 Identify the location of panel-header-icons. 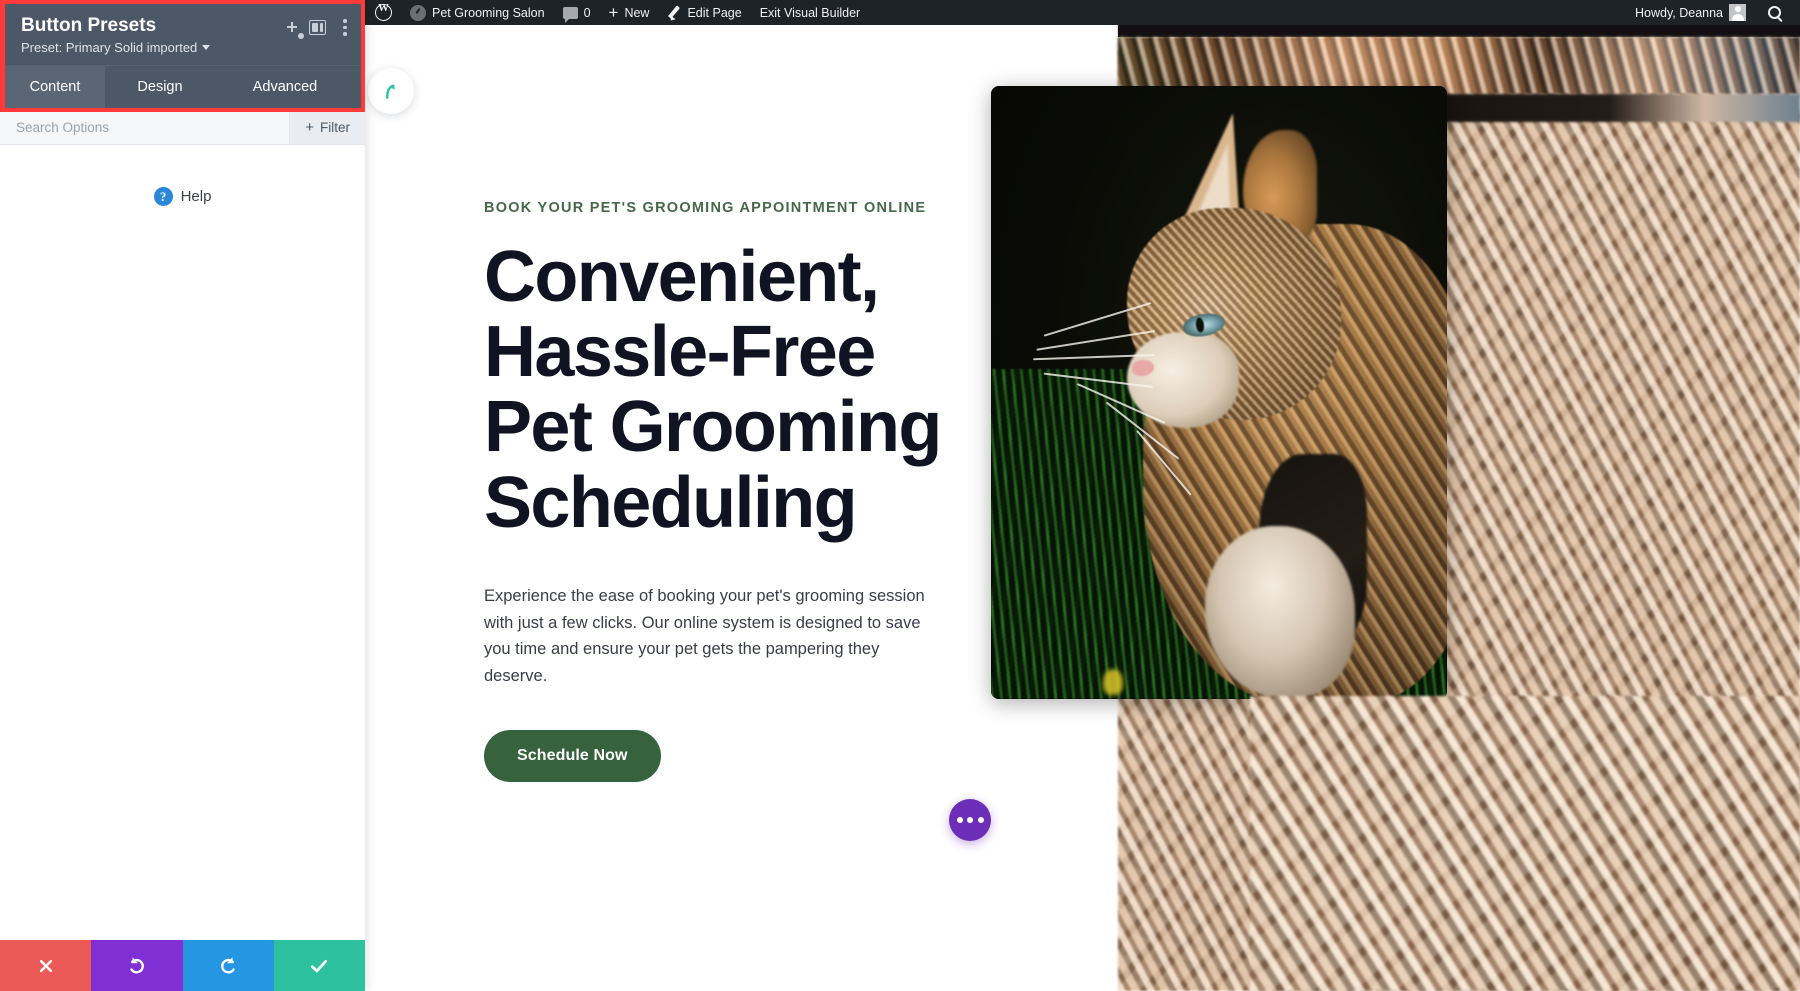
(317, 27).